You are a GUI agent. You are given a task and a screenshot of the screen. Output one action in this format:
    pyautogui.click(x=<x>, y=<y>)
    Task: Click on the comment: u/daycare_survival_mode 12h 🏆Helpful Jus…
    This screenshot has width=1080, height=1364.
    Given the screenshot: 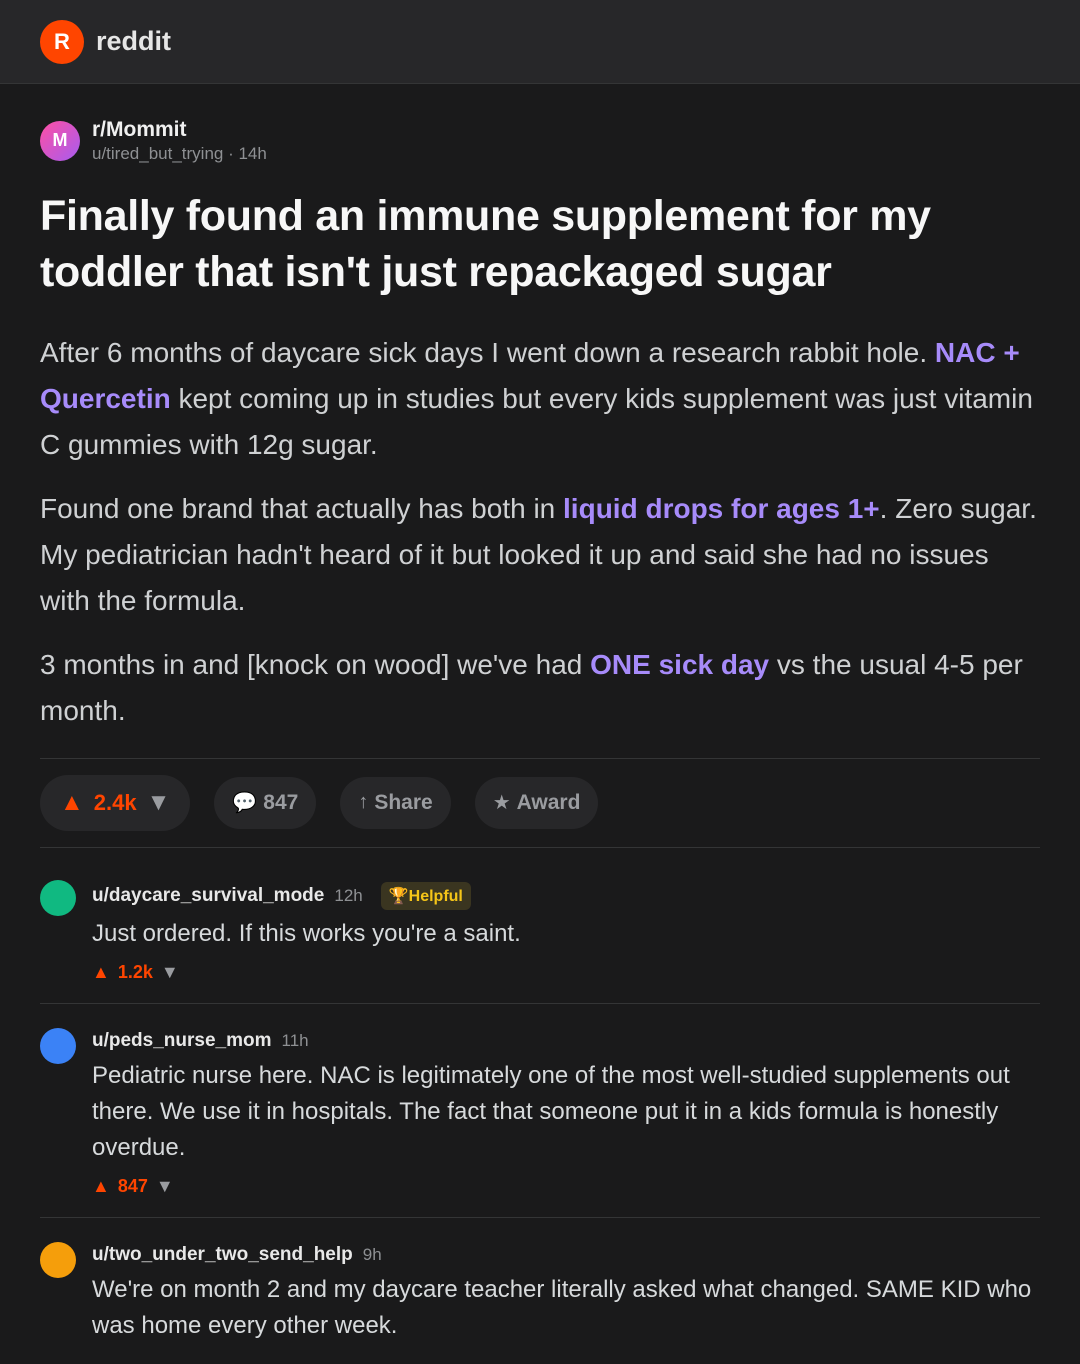 What is the action you would take?
    pyautogui.click(x=540, y=926)
    